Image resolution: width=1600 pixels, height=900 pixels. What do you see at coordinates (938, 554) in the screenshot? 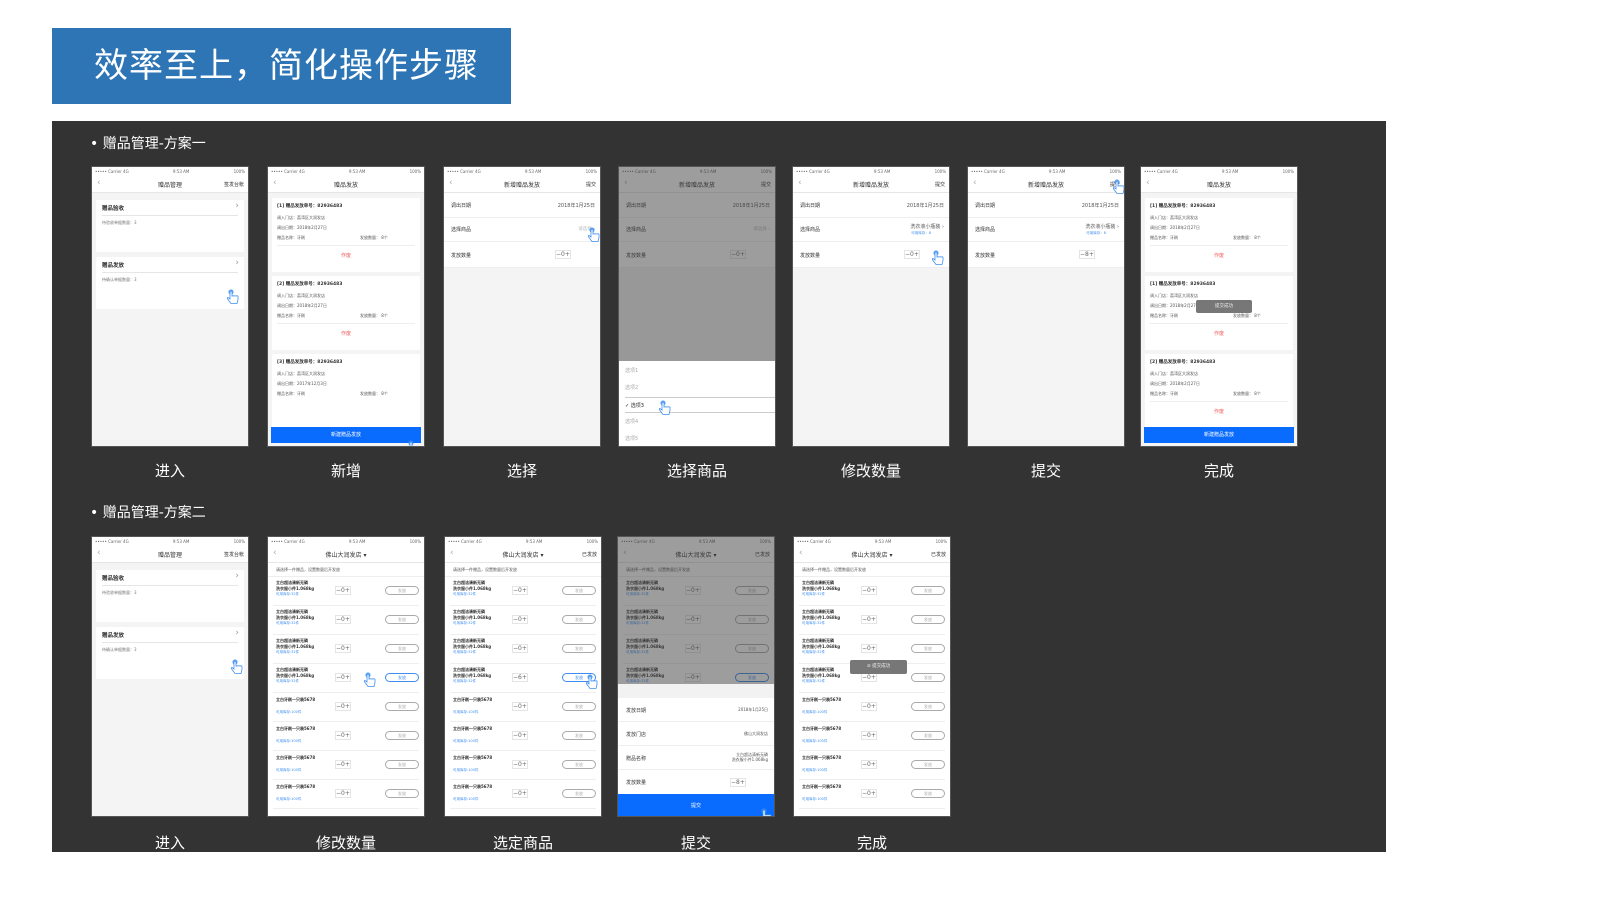
I see `nav-right-action: 已发放` at bounding box center [938, 554].